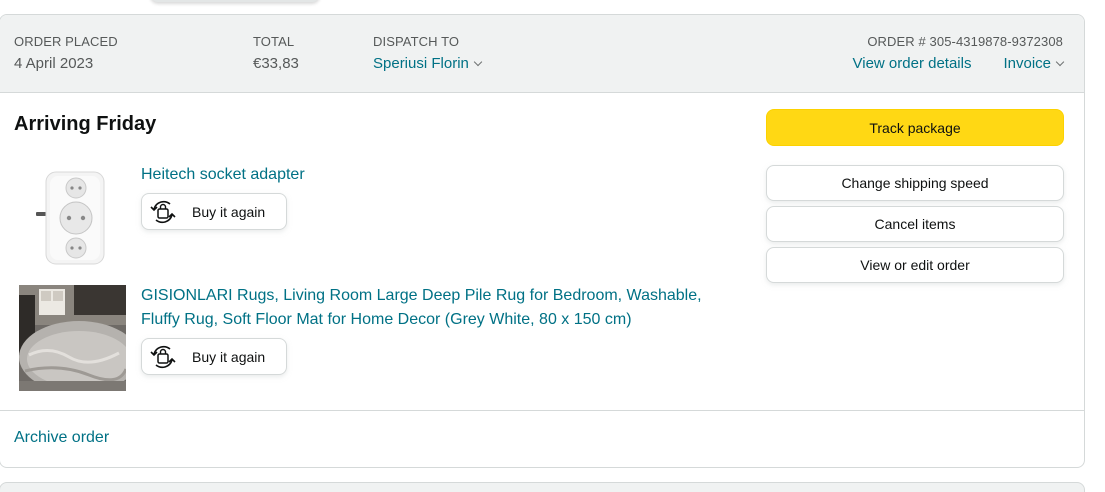  I want to click on order-placed-label: ORDER PLACED, so click(66, 41).